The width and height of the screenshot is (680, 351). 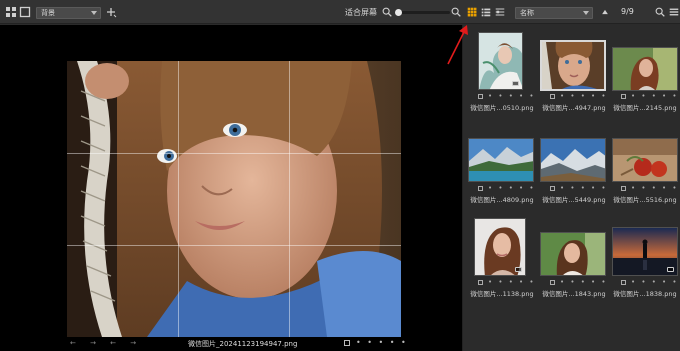 I want to click on thumbnail-name: 微信图片...0510.png, so click(x=502, y=108).